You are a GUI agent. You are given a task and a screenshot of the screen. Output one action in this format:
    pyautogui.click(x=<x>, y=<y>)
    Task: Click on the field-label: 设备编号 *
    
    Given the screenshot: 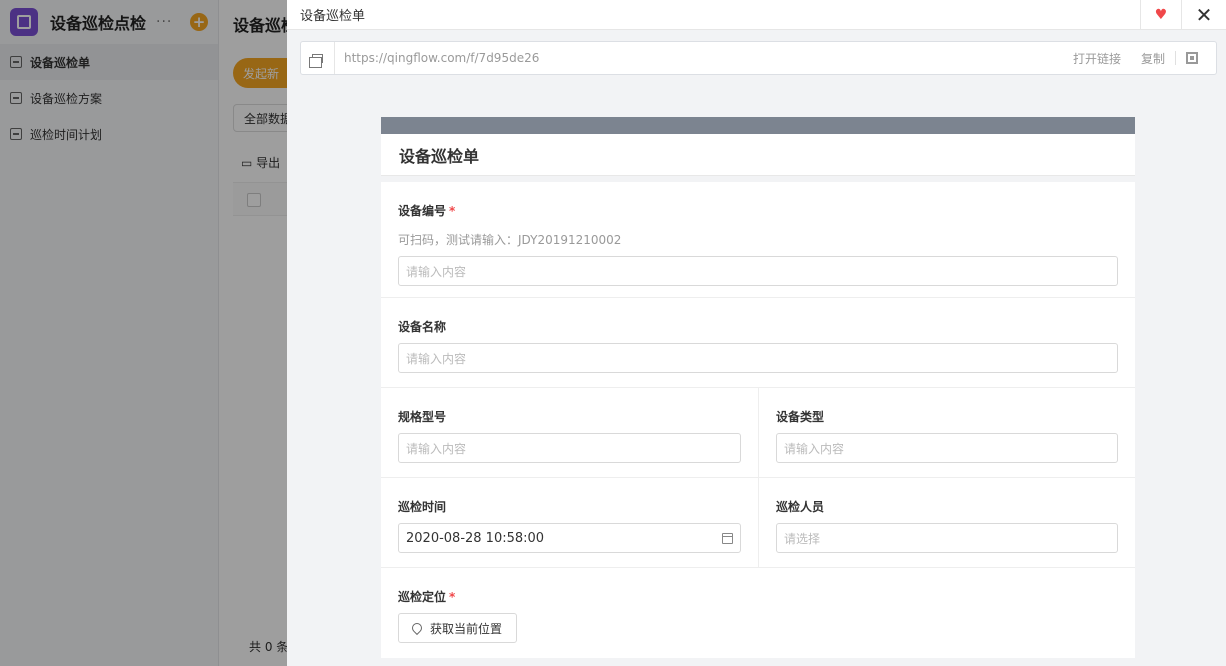 What is the action you would take?
    pyautogui.click(x=427, y=211)
    